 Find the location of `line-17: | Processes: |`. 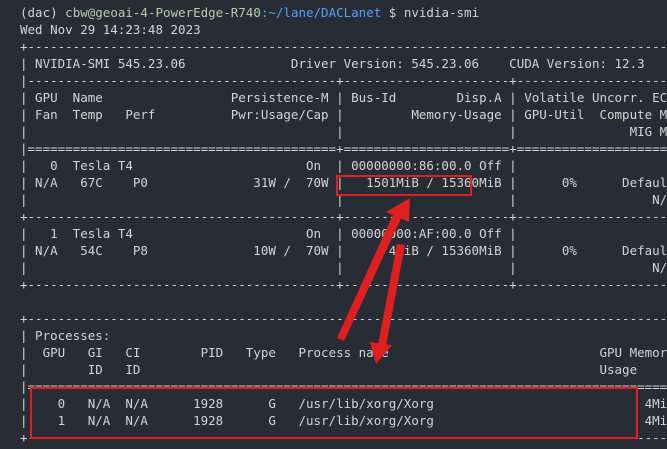

line-17: | Processes: | is located at coordinates (343, 335).